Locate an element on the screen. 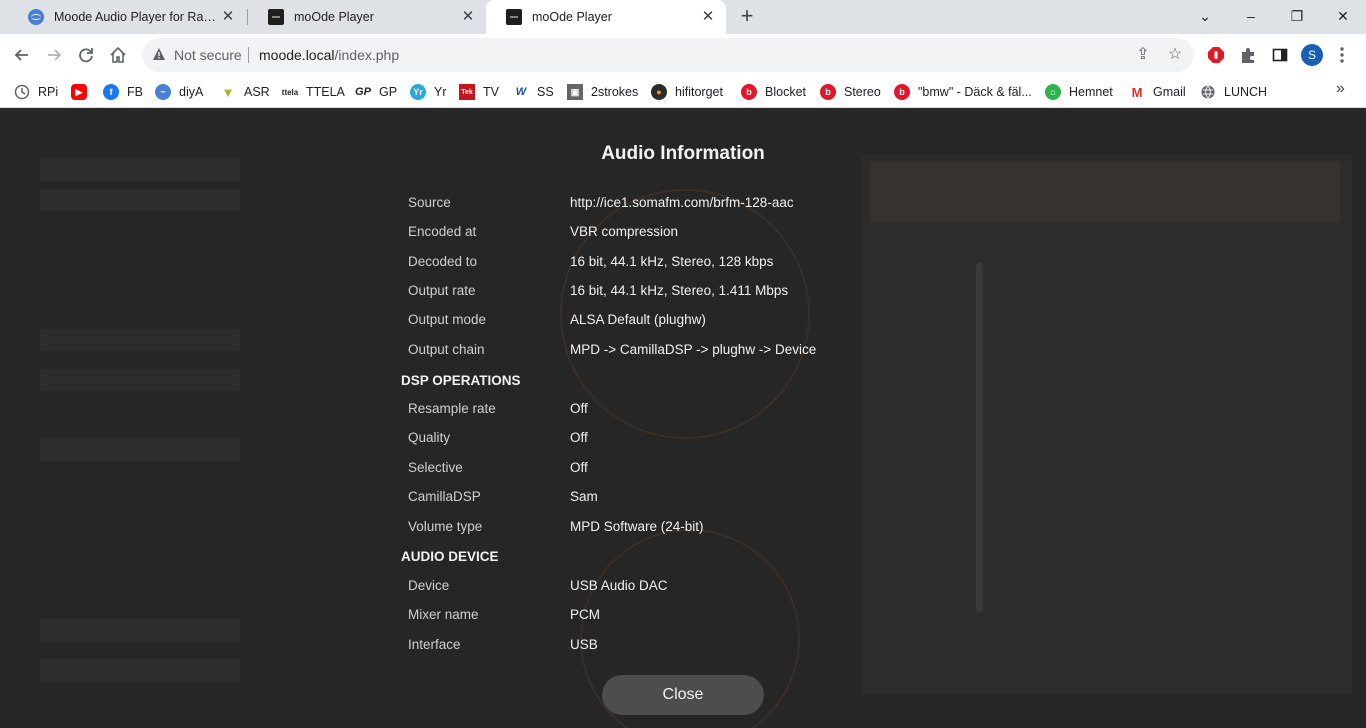 Image resolution: width=1366 pixels, height=728 pixels. row-label: Selective is located at coordinates (435, 467).